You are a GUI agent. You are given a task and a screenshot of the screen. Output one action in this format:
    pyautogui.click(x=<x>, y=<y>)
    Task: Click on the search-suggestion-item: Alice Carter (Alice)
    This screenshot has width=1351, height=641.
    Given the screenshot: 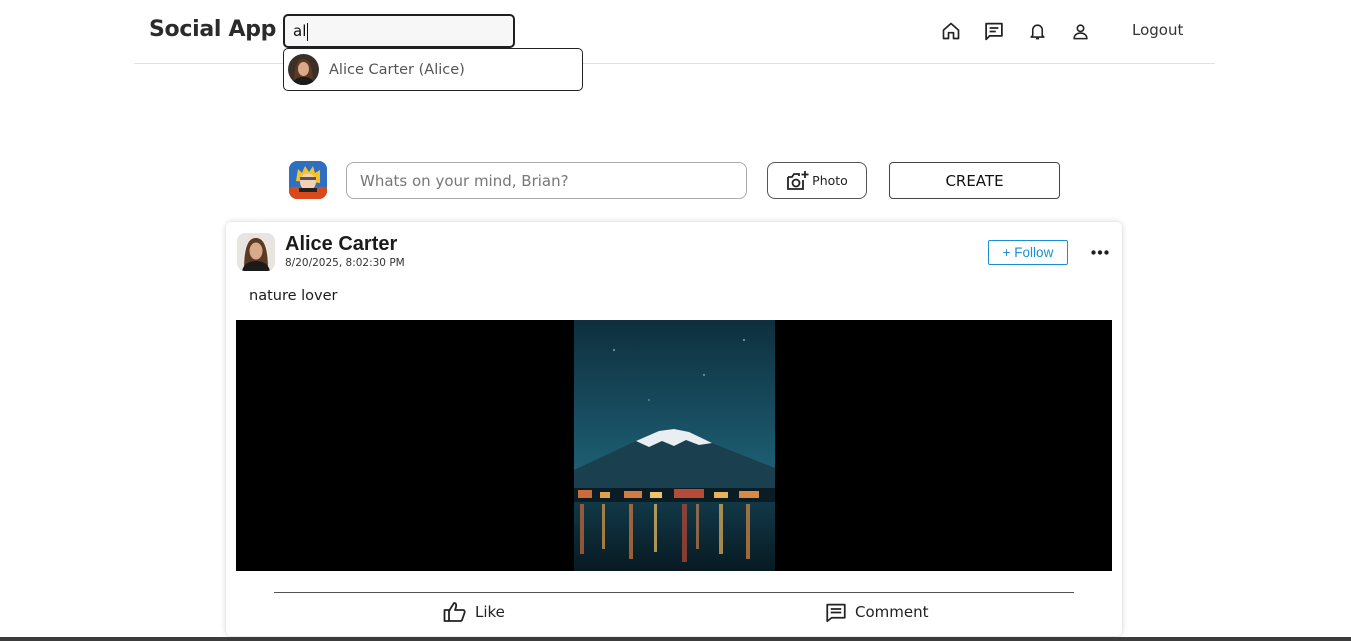 What is the action you would take?
    pyautogui.click(x=433, y=69)
    